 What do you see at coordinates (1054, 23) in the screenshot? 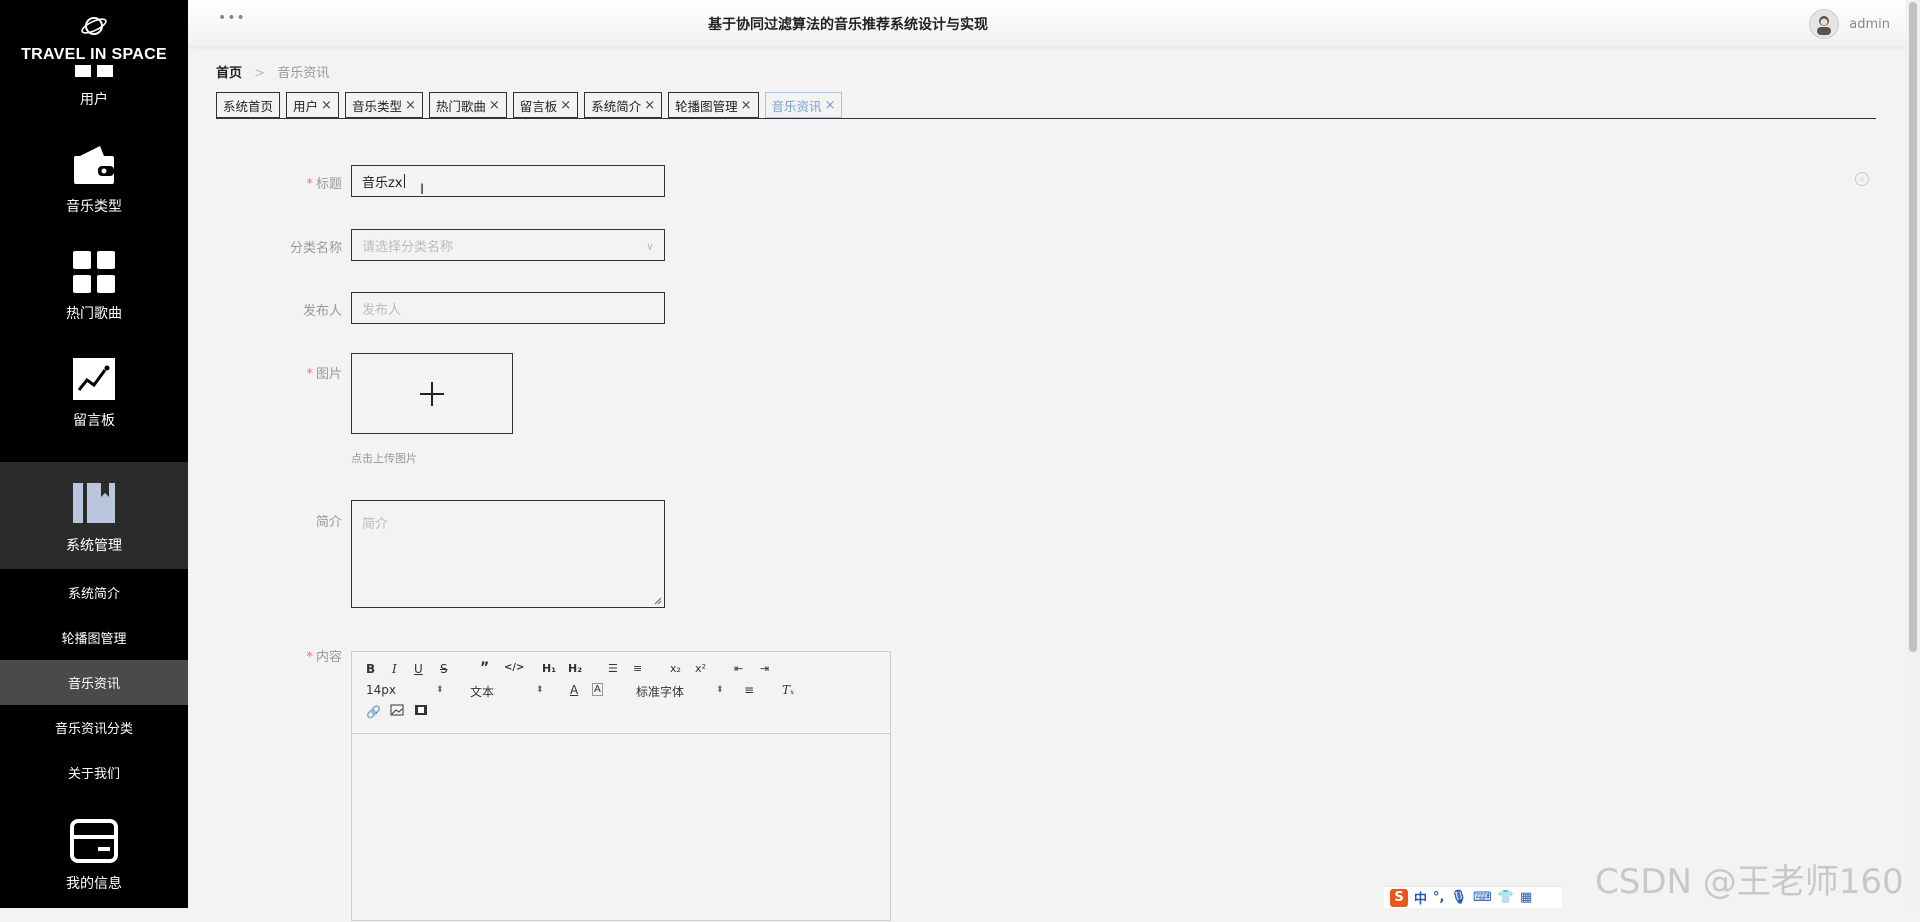
I see `top-header: ••• 基于协同过滤算法的音乐推荐系统设计与实现 admin` at bounding box center [1054, 23].